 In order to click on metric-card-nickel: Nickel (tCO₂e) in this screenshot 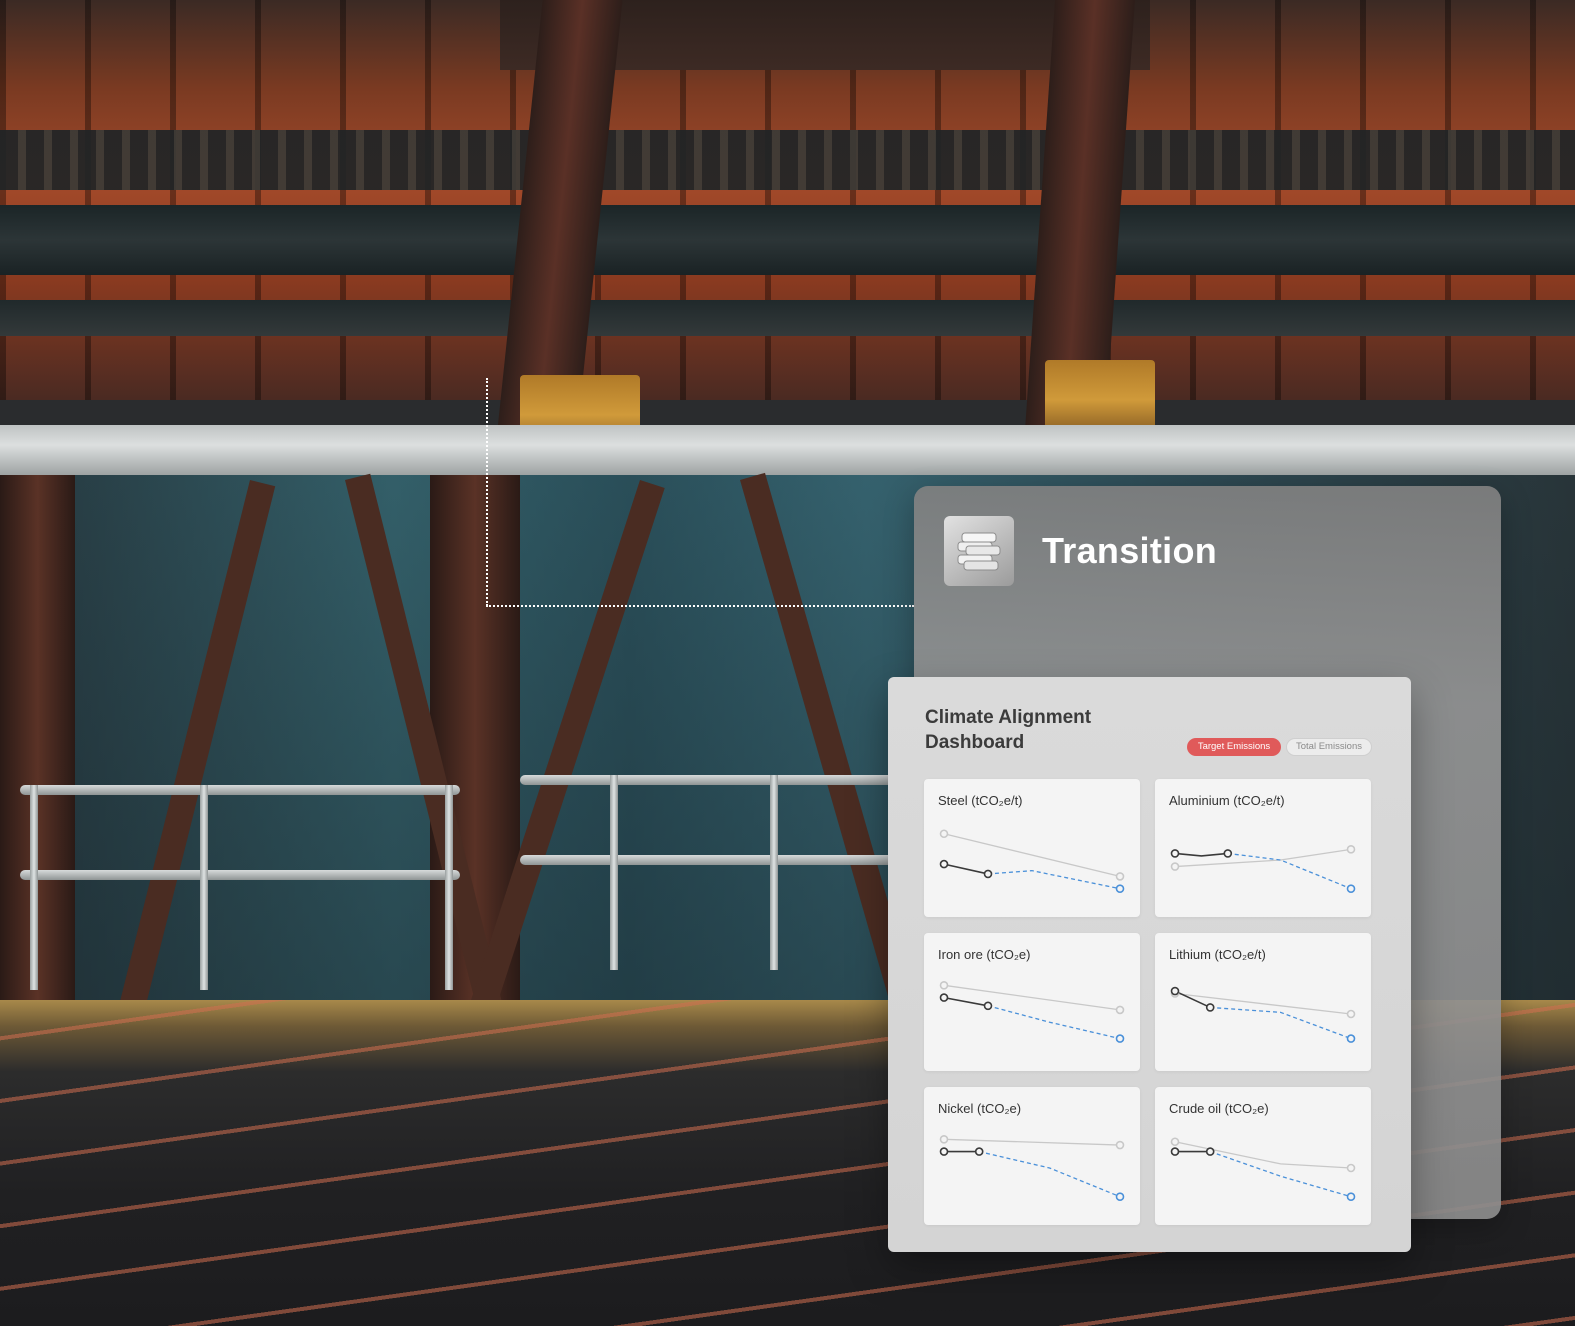, I will do `click(1032, 1156)`.